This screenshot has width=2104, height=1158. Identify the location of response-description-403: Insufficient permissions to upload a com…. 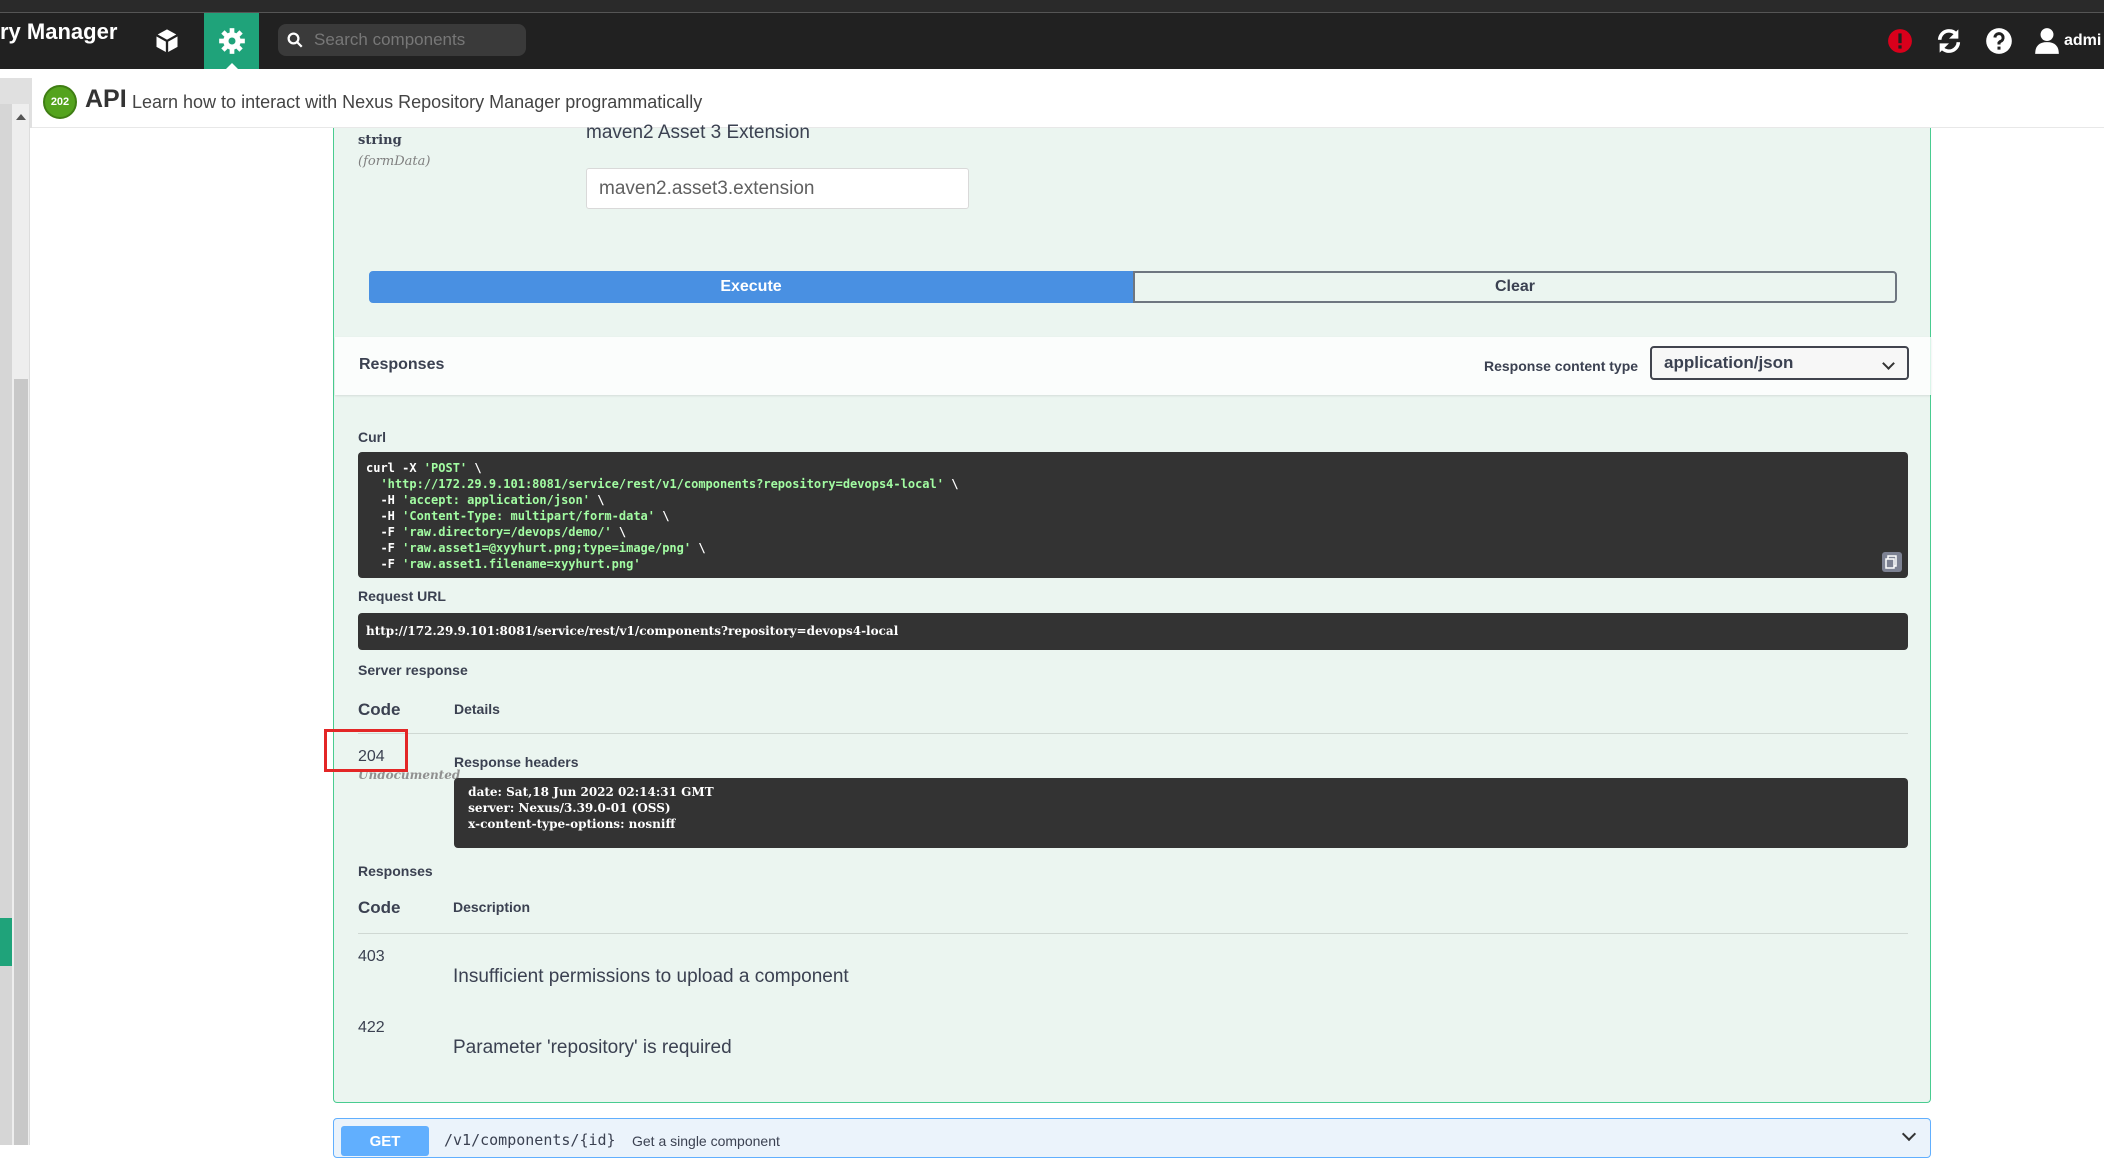
(651, 976).